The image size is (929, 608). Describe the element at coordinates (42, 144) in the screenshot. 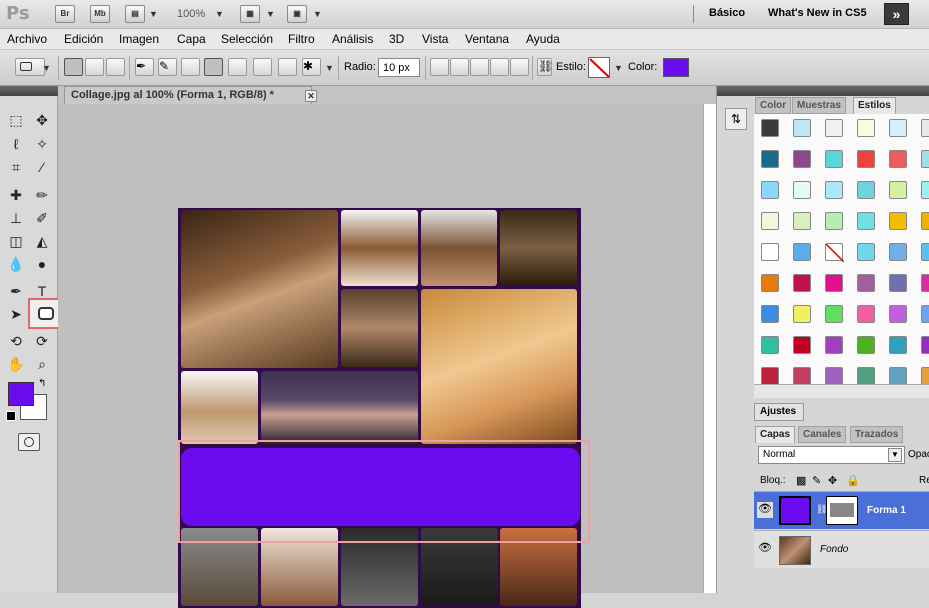

I see `quick-selection-icon: ✧` at that location.